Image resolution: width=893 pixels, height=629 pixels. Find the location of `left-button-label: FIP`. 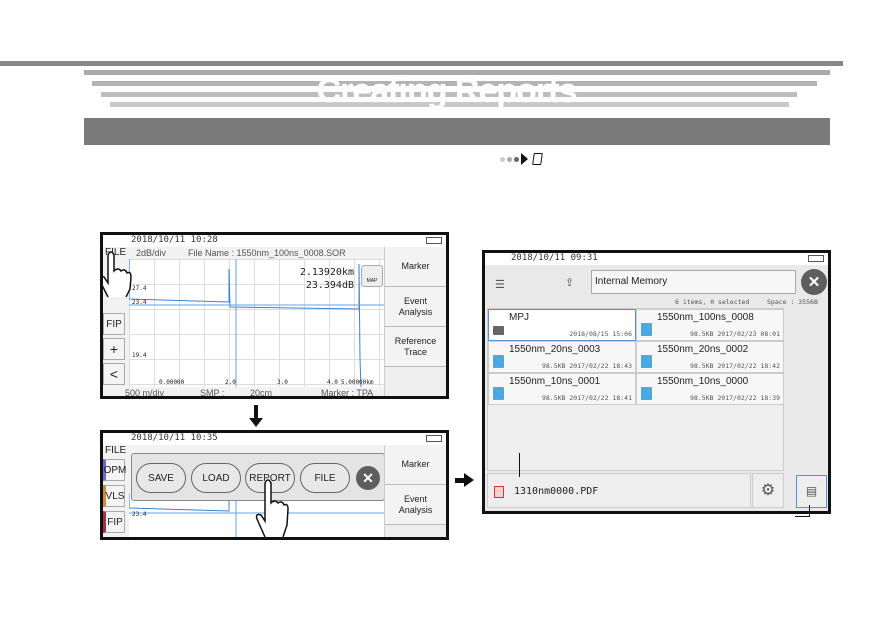

left-button-label: FIP is located at coordinates (114, 324).